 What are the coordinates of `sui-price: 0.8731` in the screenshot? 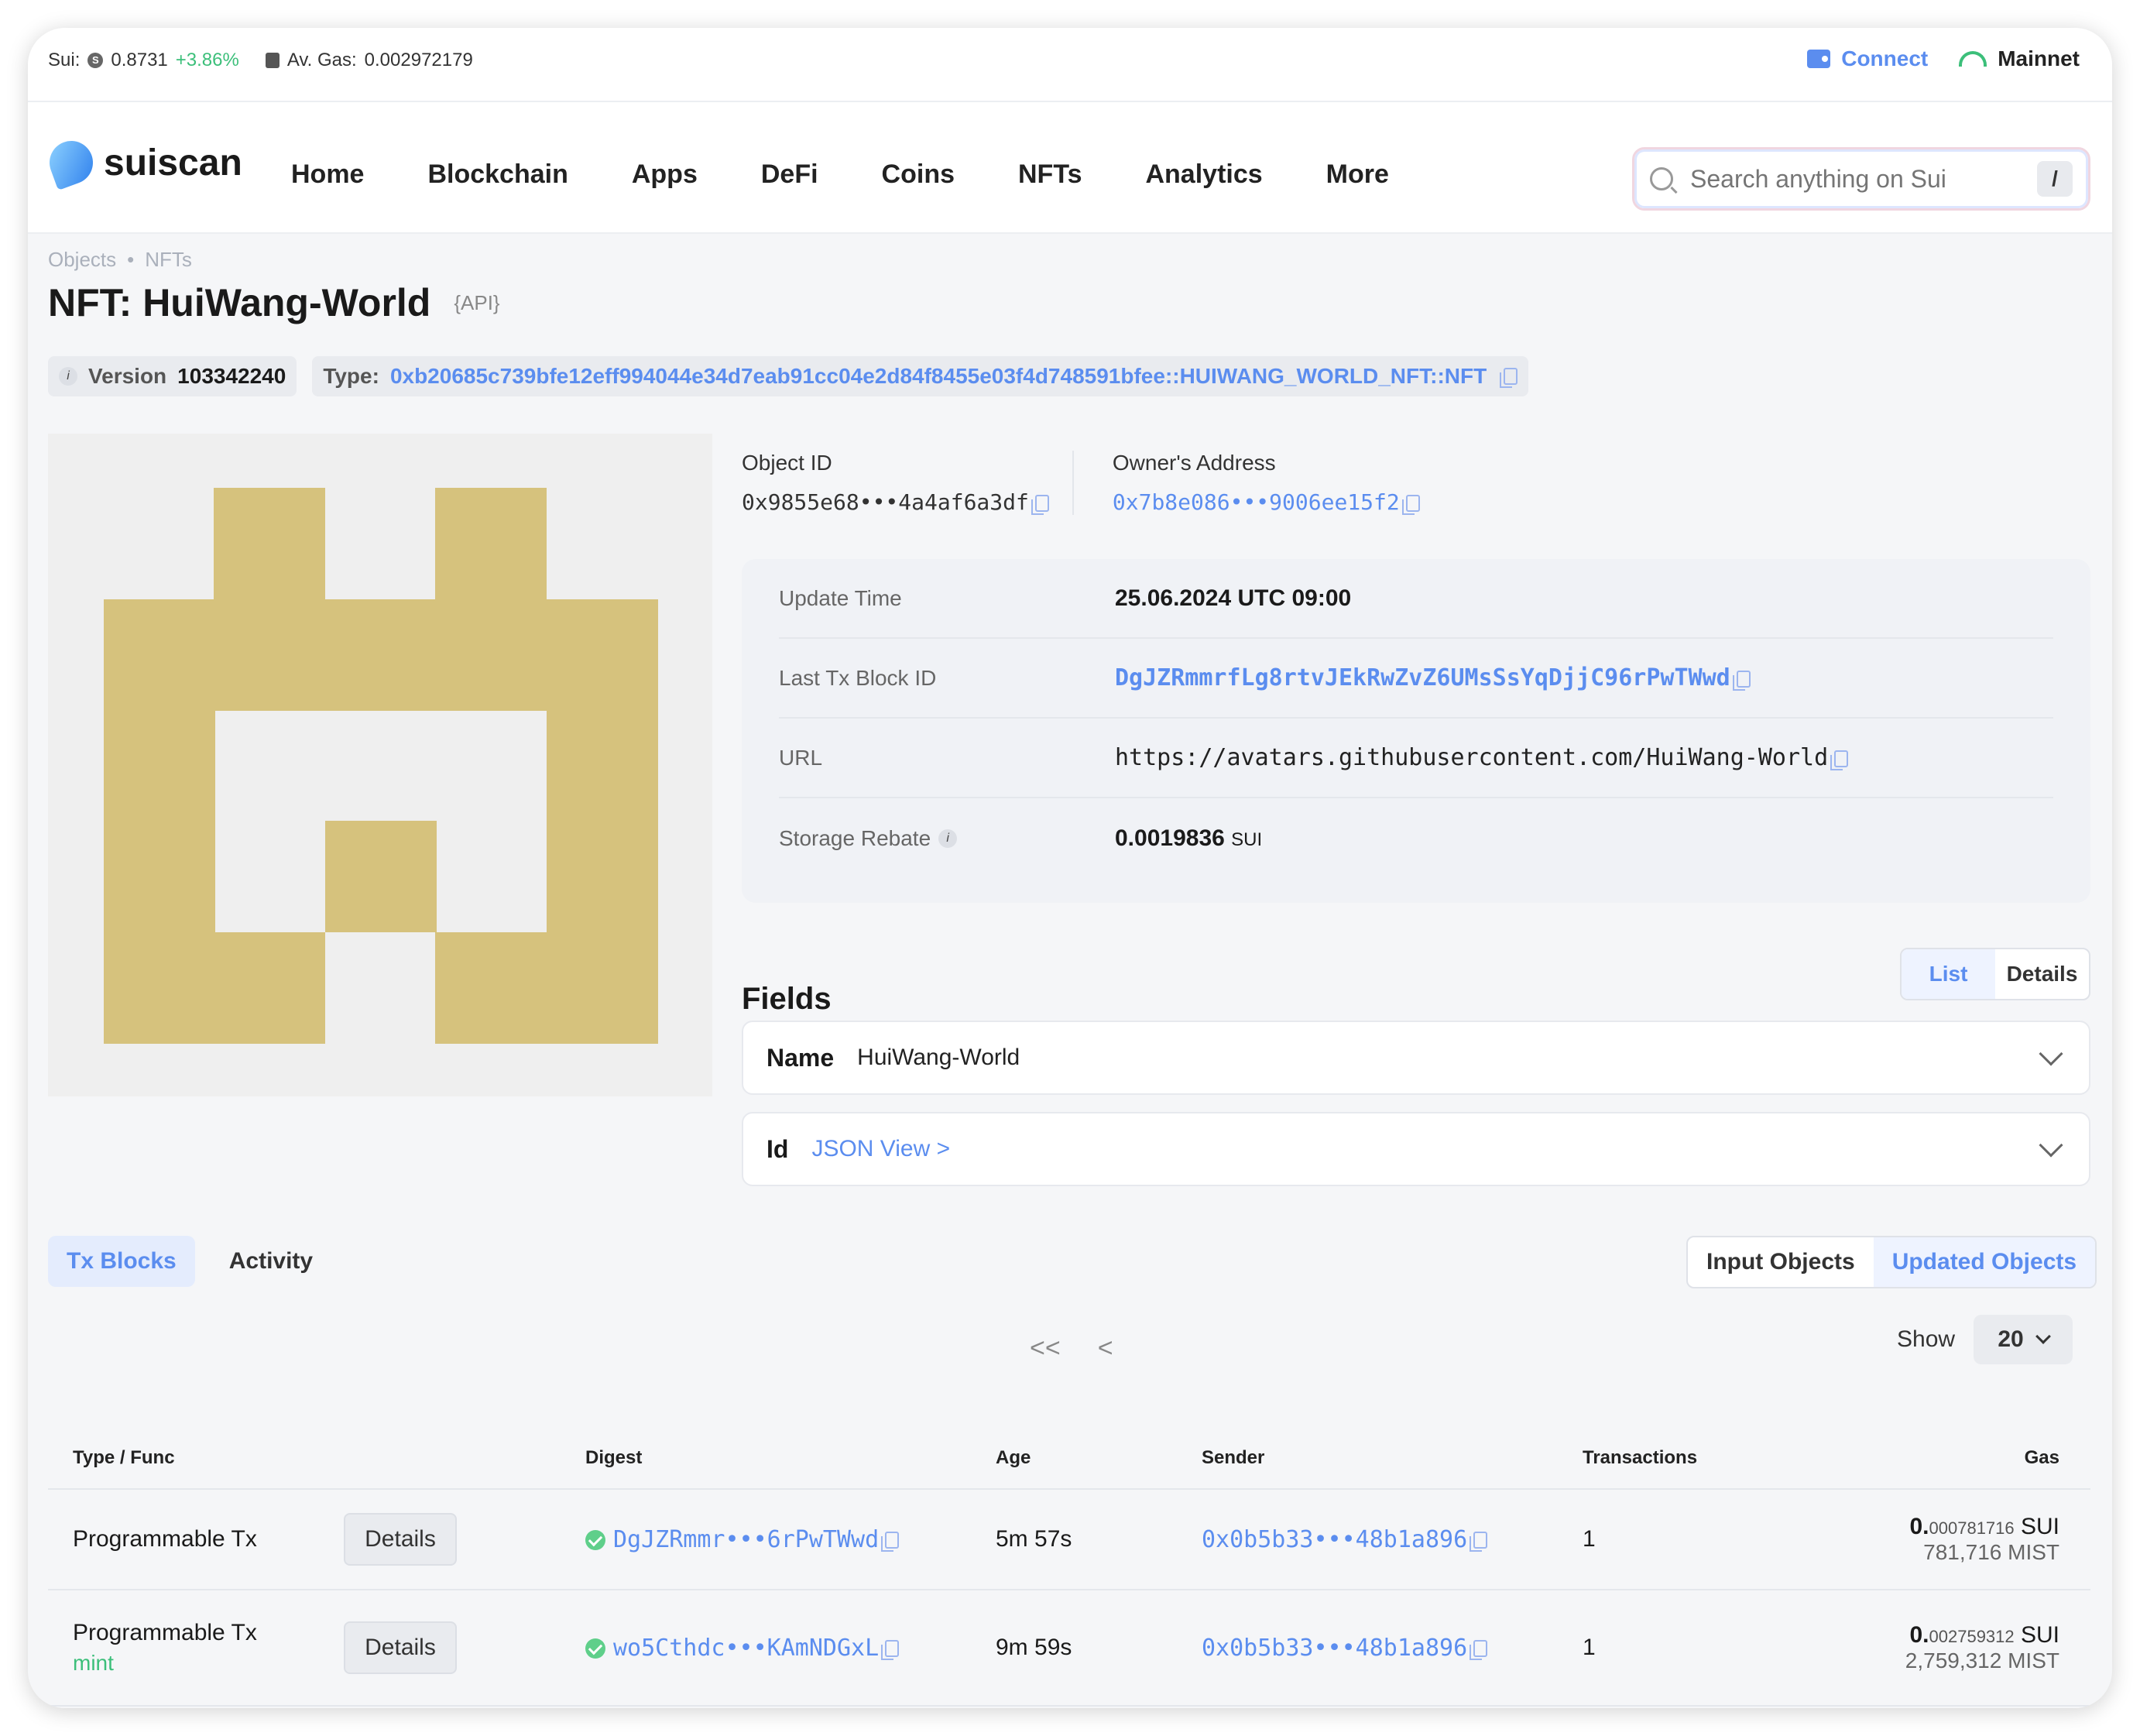 It's located at (139, 60).